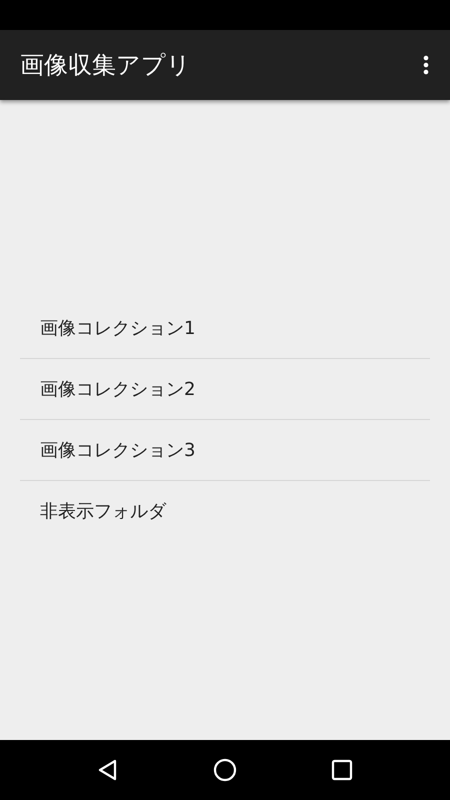 The height and width of the screenshot is (800, 450). I want to click on list-item: 非表示フォルダ, so click(225, 511).